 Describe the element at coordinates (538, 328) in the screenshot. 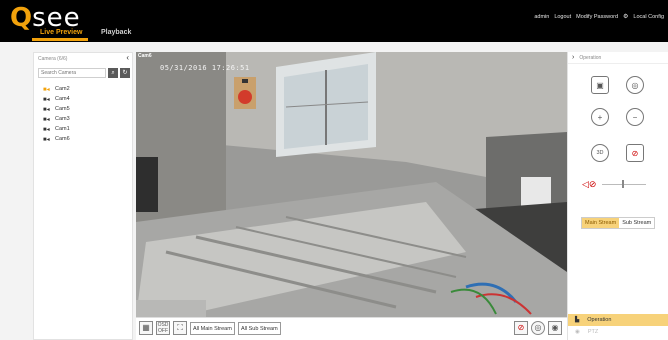

I see `snapshot-all-icon: ◎` at that location.